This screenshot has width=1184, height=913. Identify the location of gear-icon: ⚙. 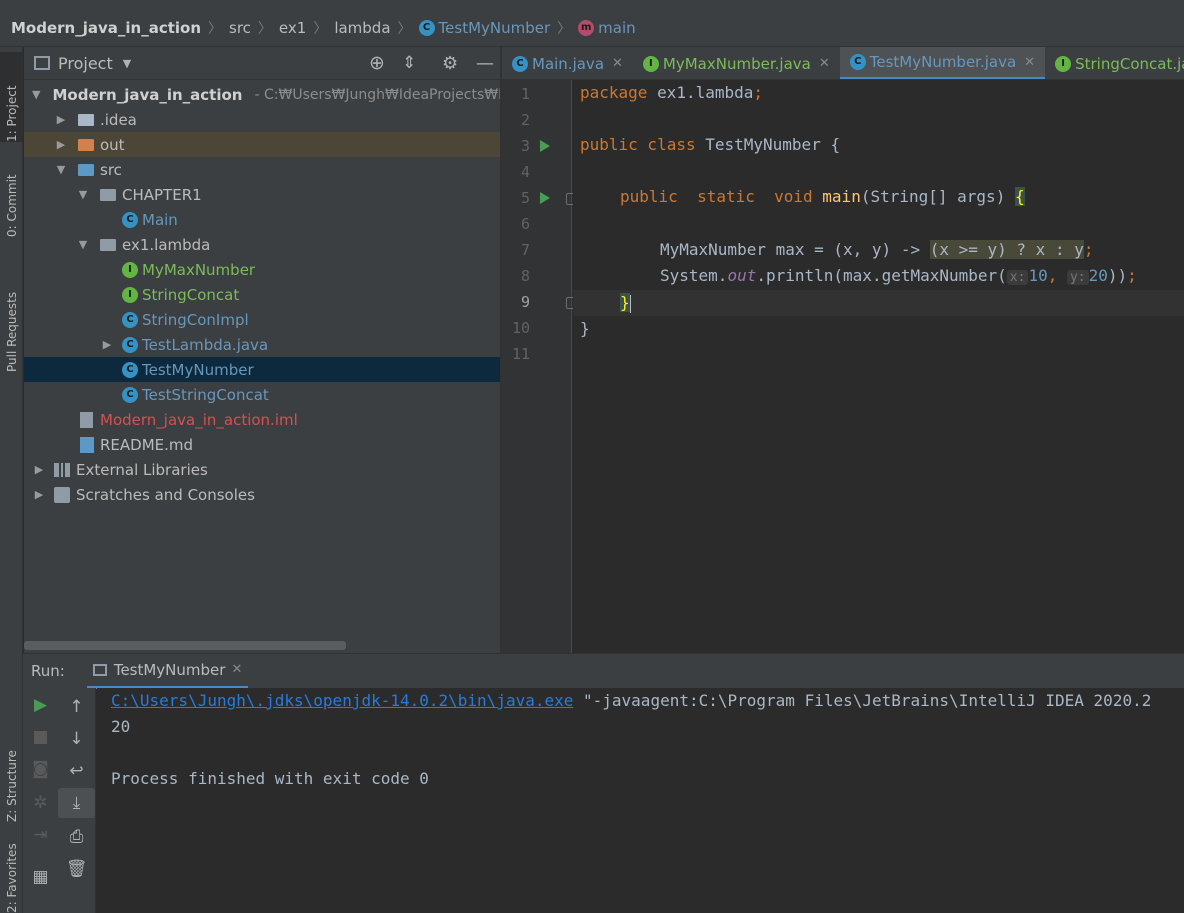
(450, 63).